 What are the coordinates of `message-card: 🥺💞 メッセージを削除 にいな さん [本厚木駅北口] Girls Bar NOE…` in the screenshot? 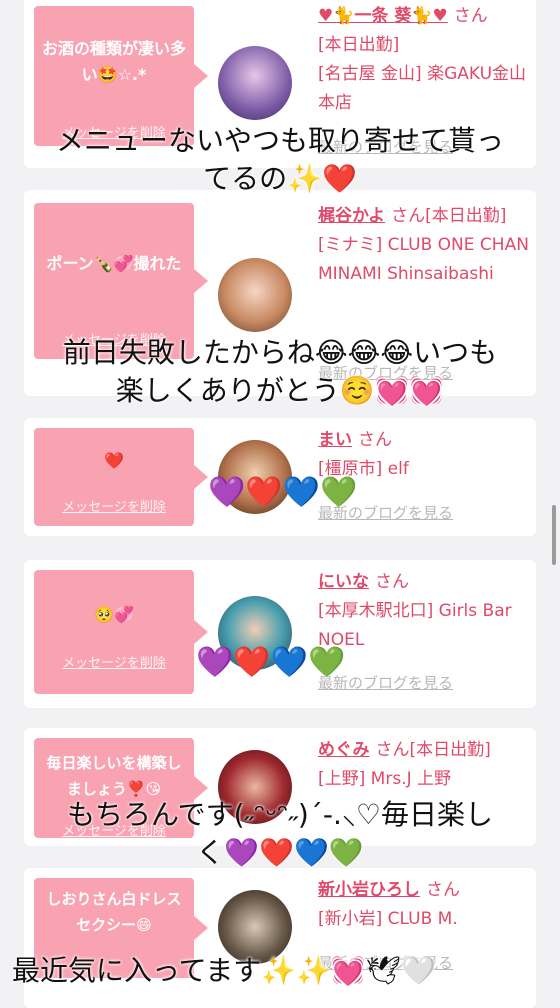 It's located at (280, 634).